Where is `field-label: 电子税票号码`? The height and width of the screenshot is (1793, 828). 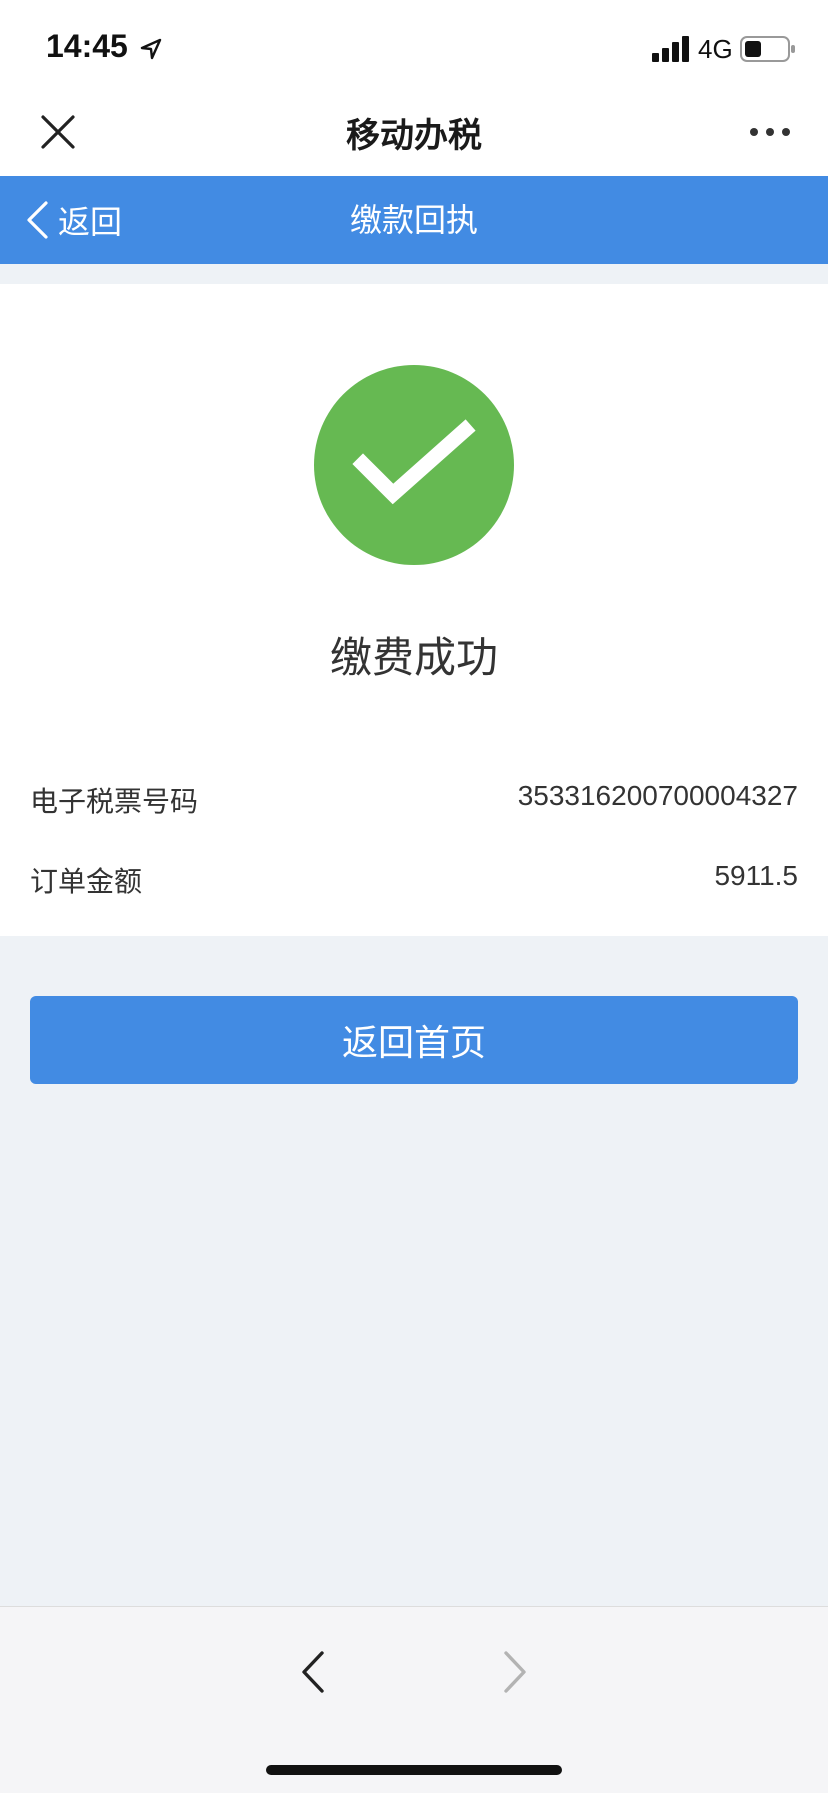 field-label: 电子税票号码 is located at coordinates (114, 801).